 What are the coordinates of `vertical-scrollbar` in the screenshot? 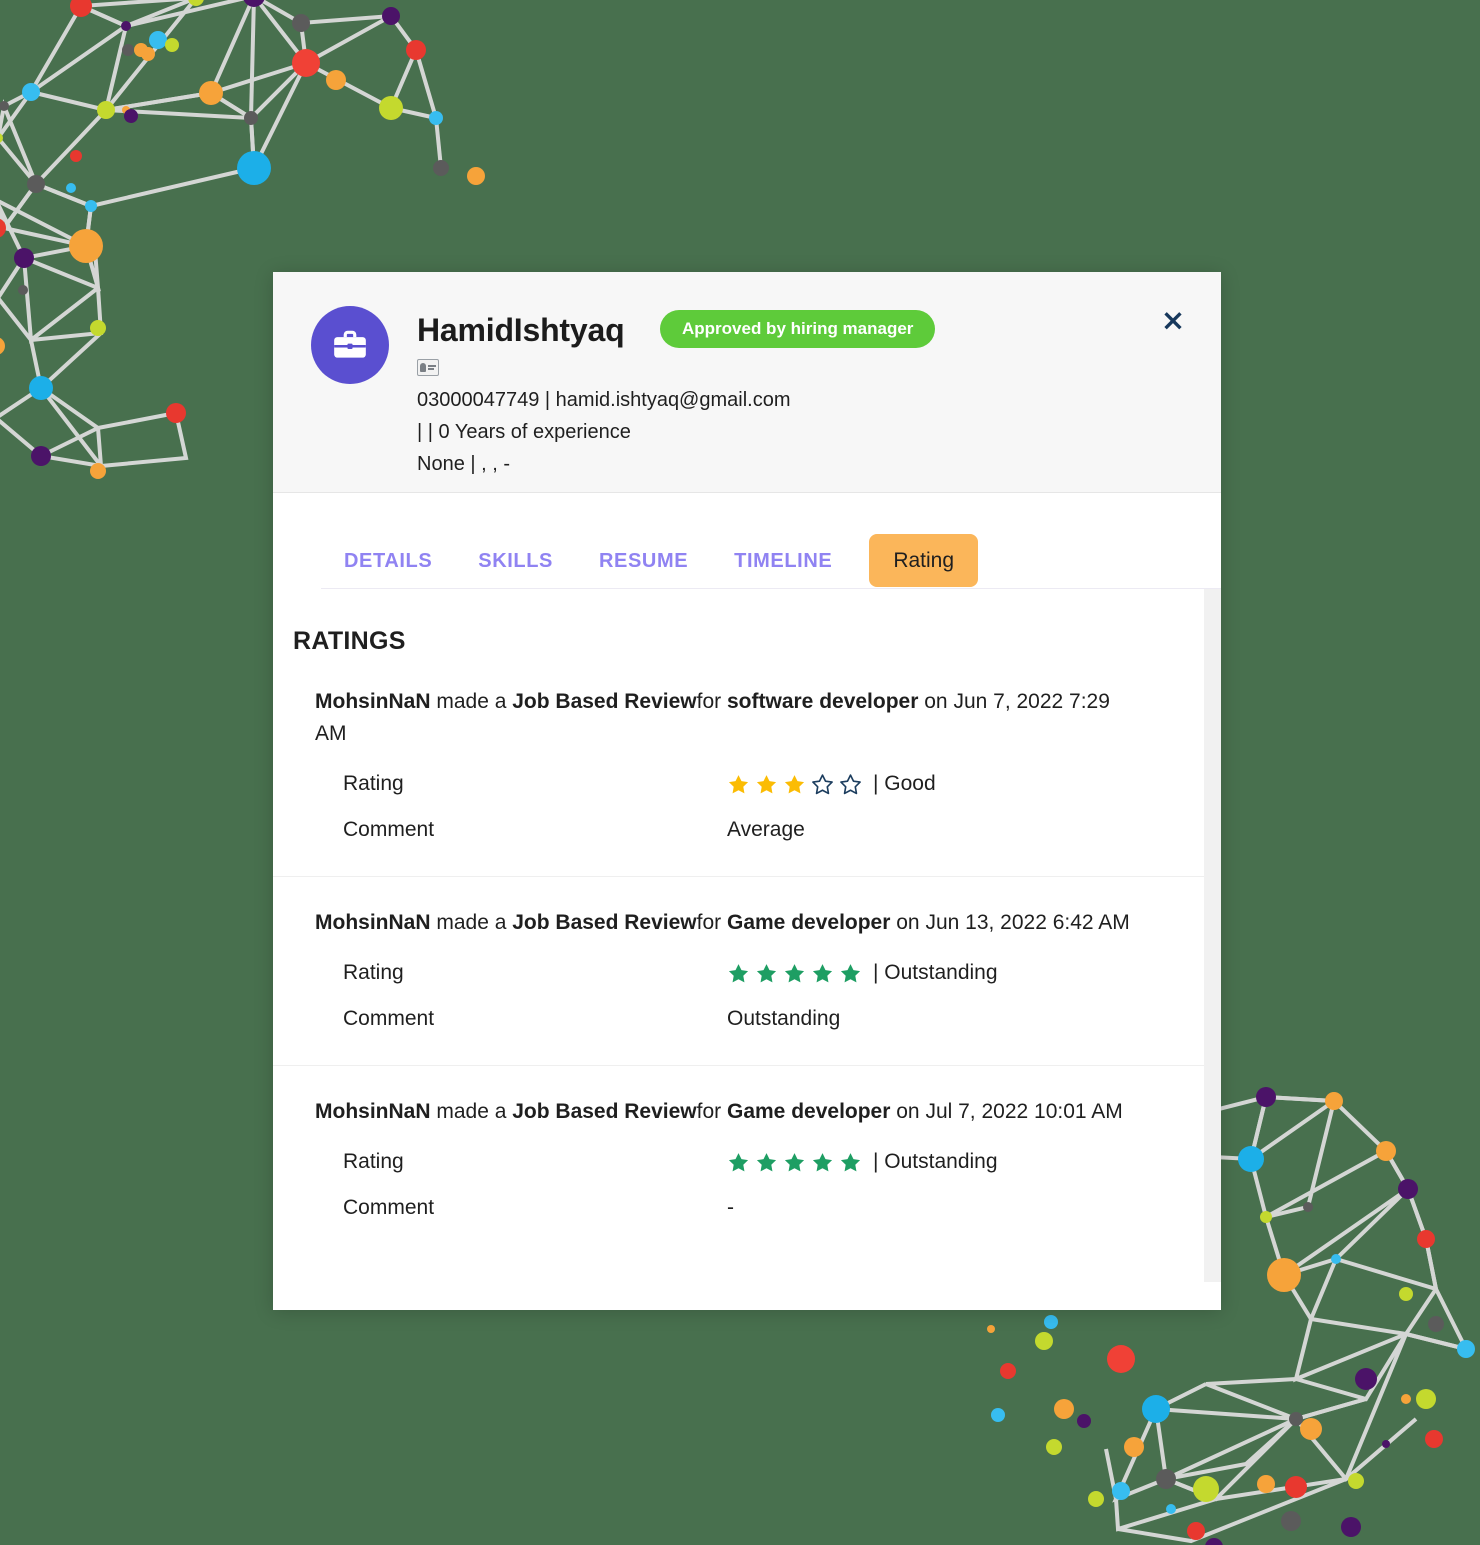 It's located at (1212, 935).